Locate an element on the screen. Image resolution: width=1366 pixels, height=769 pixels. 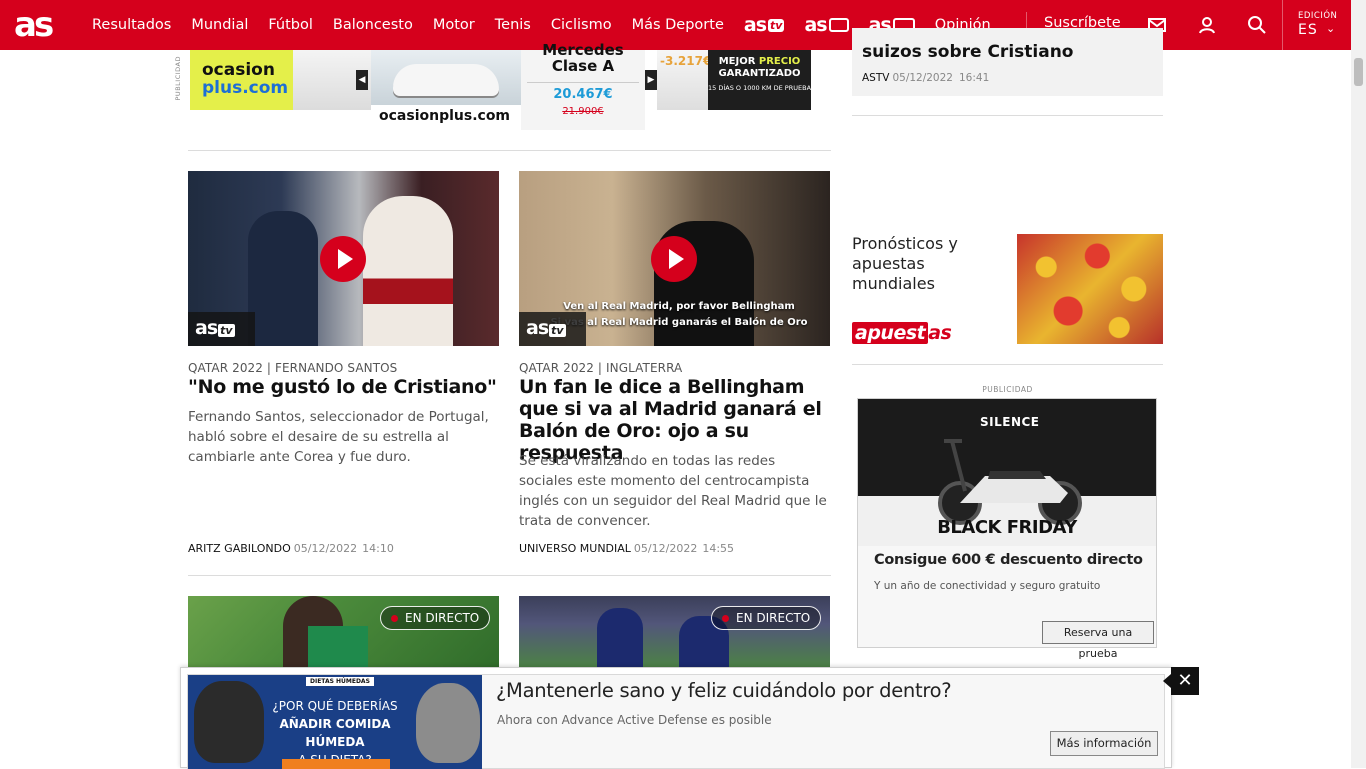
pet-food-question-line2: AÑADIR COMIDA HÚMEDA is located at coordinates (335, 733).